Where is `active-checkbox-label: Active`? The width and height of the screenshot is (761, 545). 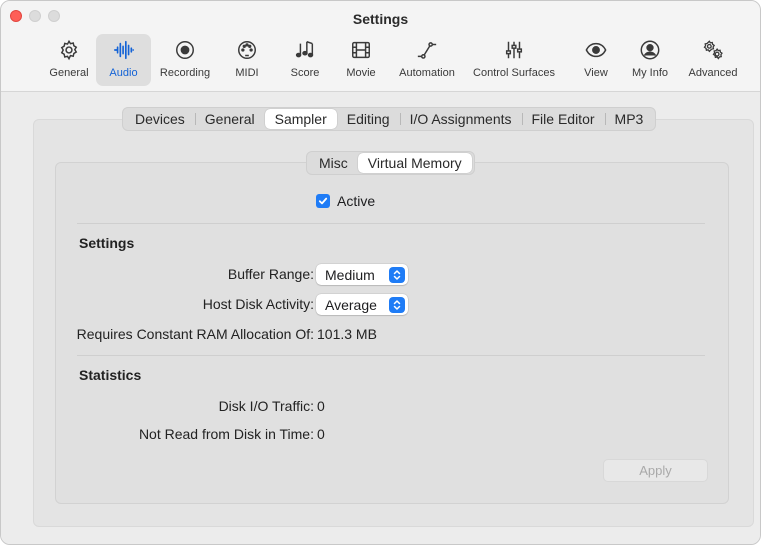 active-checkbox-label: Active is located at coordinates (356, 201).